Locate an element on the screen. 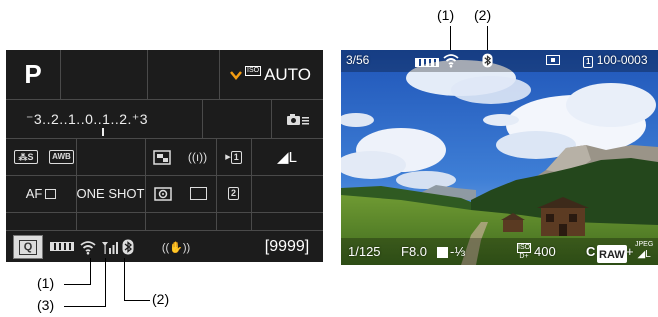 This screenshot has width=658, height=317. image-quality-button: ◢L is located at coordinates (287, 156).